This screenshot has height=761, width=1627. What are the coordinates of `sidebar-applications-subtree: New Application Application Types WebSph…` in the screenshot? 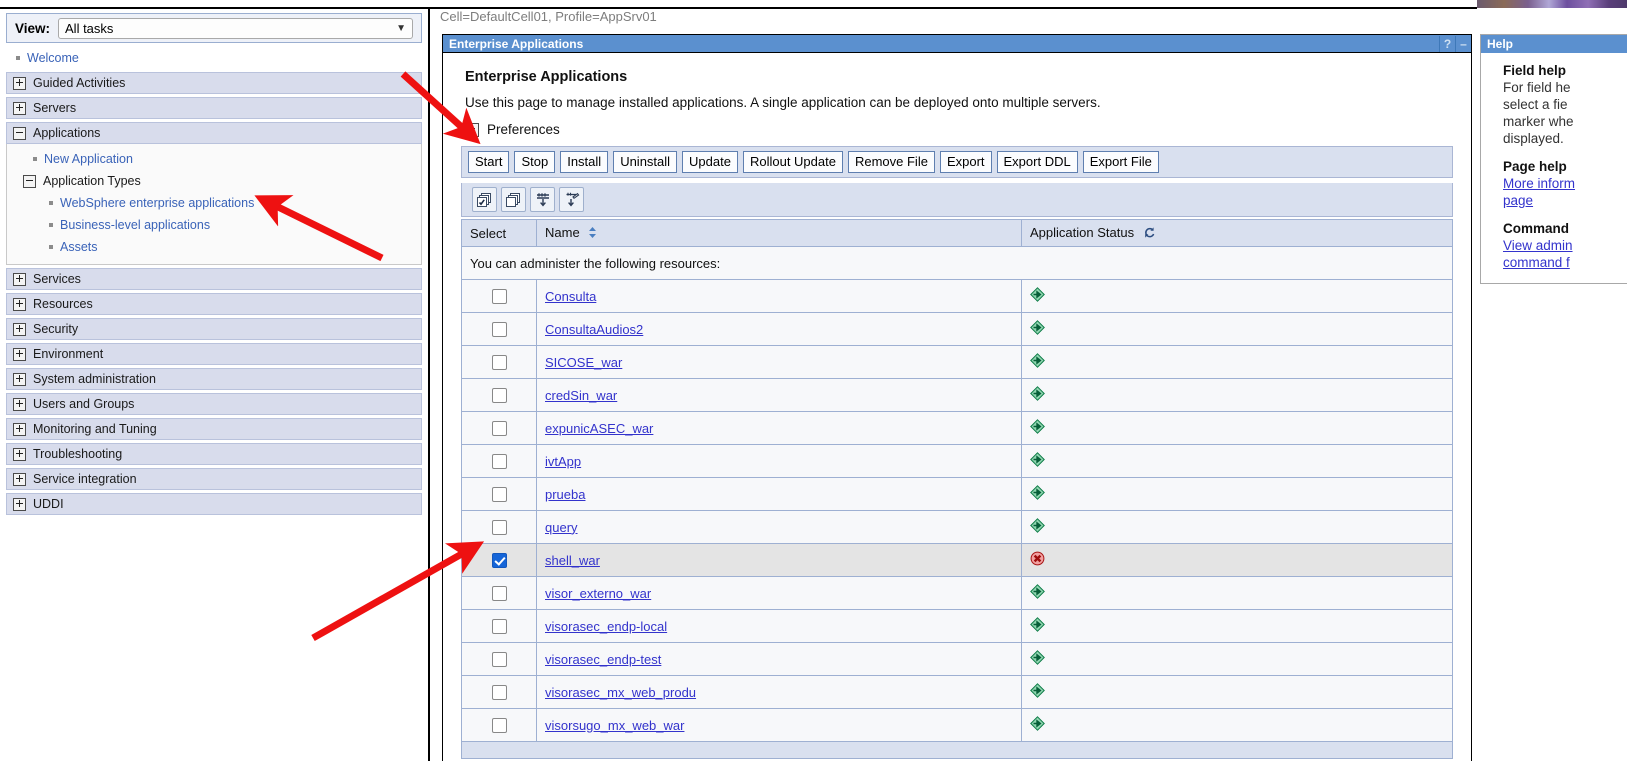 It's located at (214, 204).